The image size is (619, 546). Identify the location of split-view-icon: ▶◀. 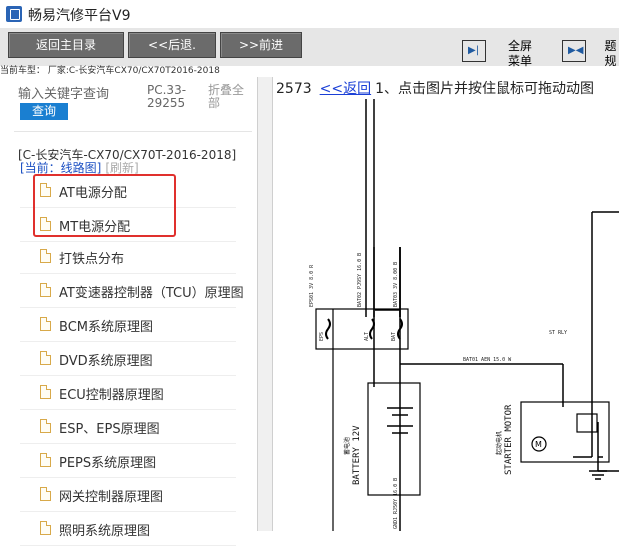
(574, 51).